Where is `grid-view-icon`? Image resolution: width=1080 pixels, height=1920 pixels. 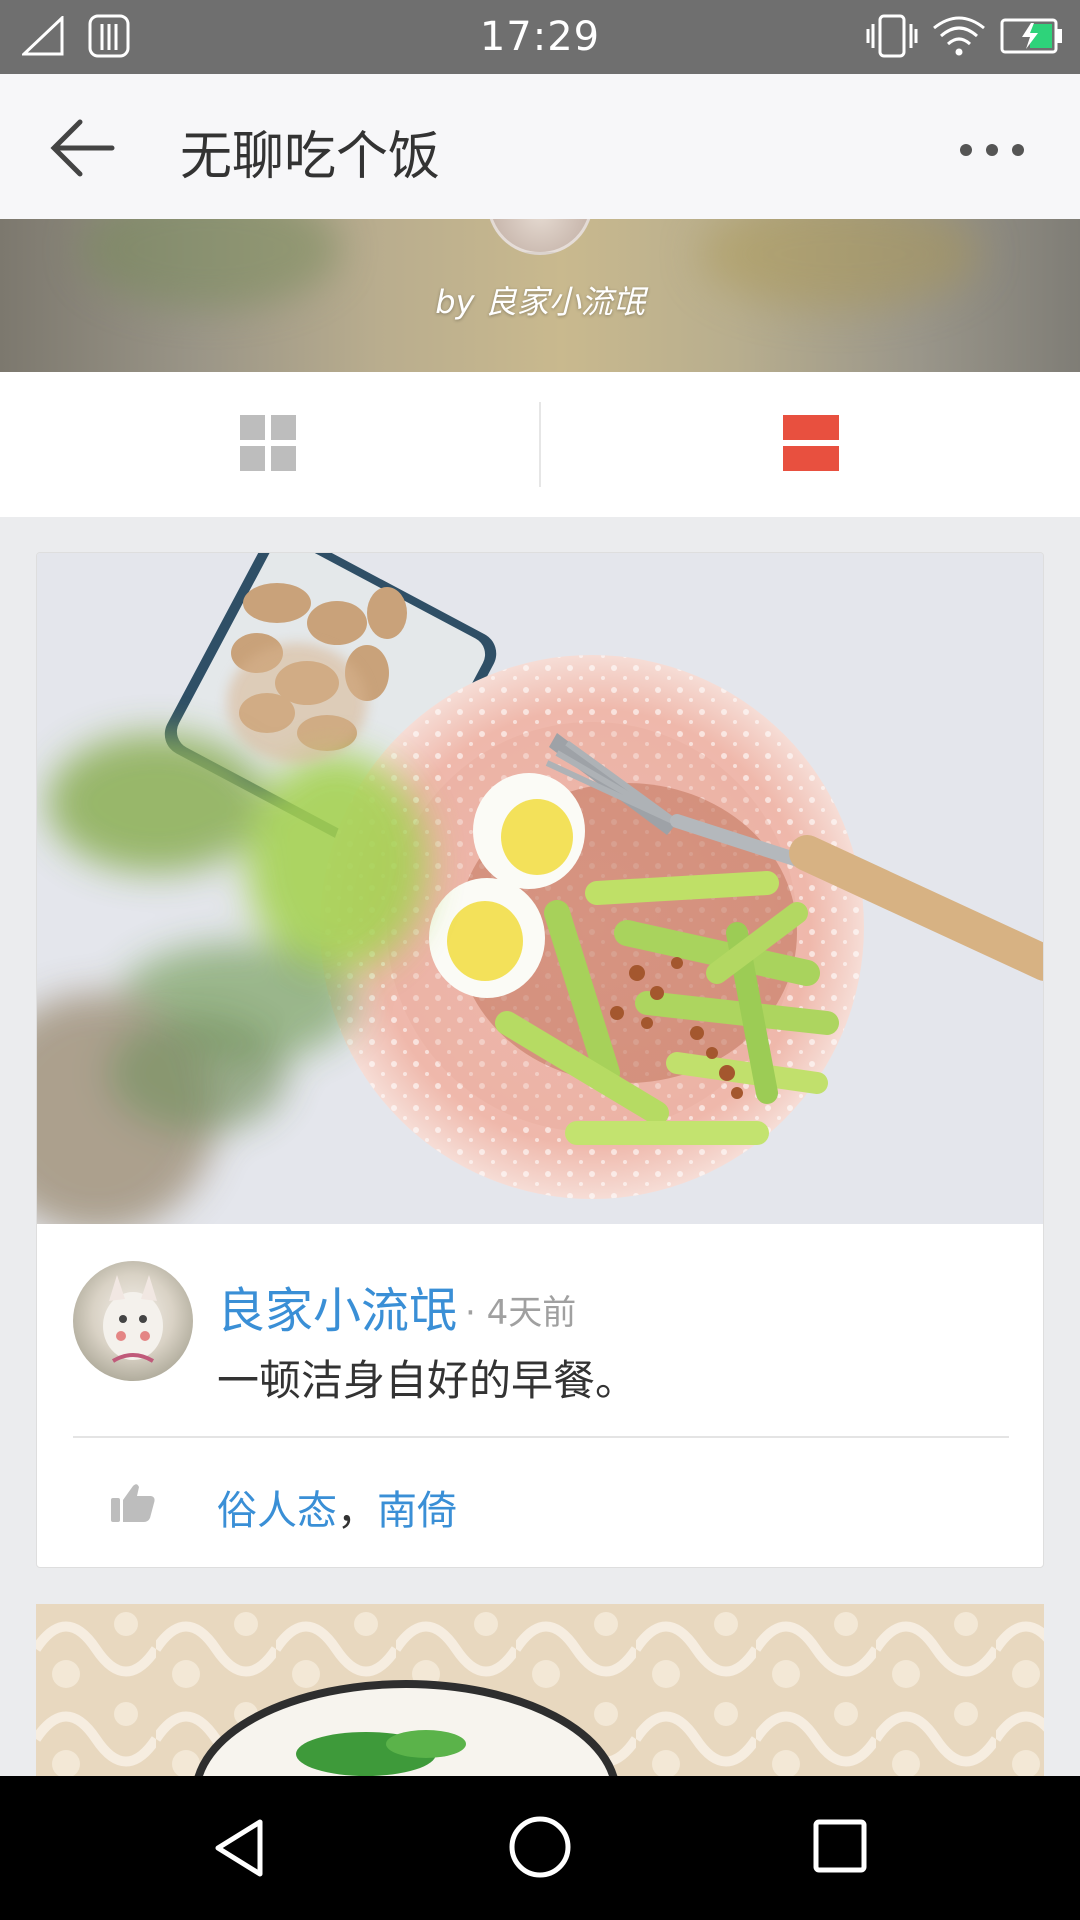
grid-view-icon is located at coordinates (252, 427).